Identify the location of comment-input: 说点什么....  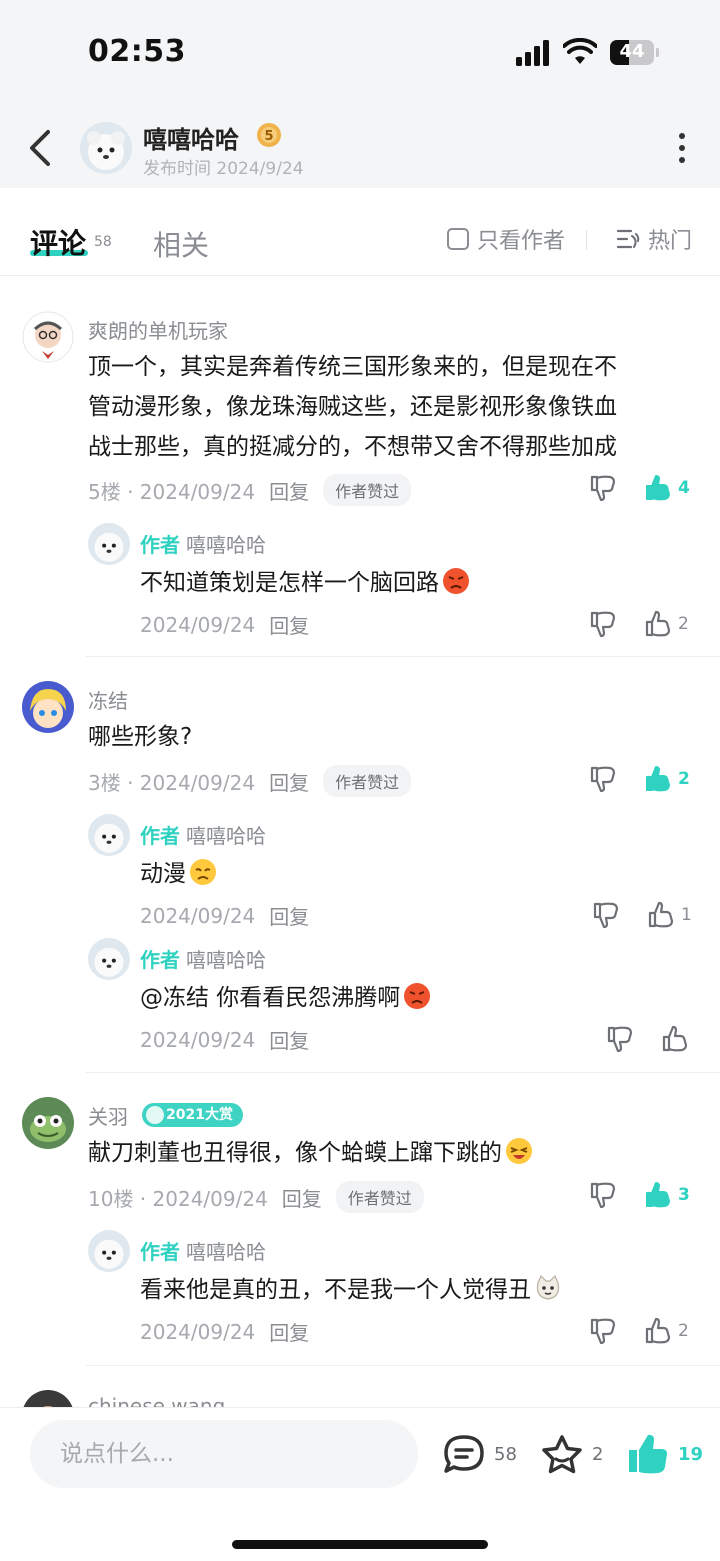
(224, 1454).